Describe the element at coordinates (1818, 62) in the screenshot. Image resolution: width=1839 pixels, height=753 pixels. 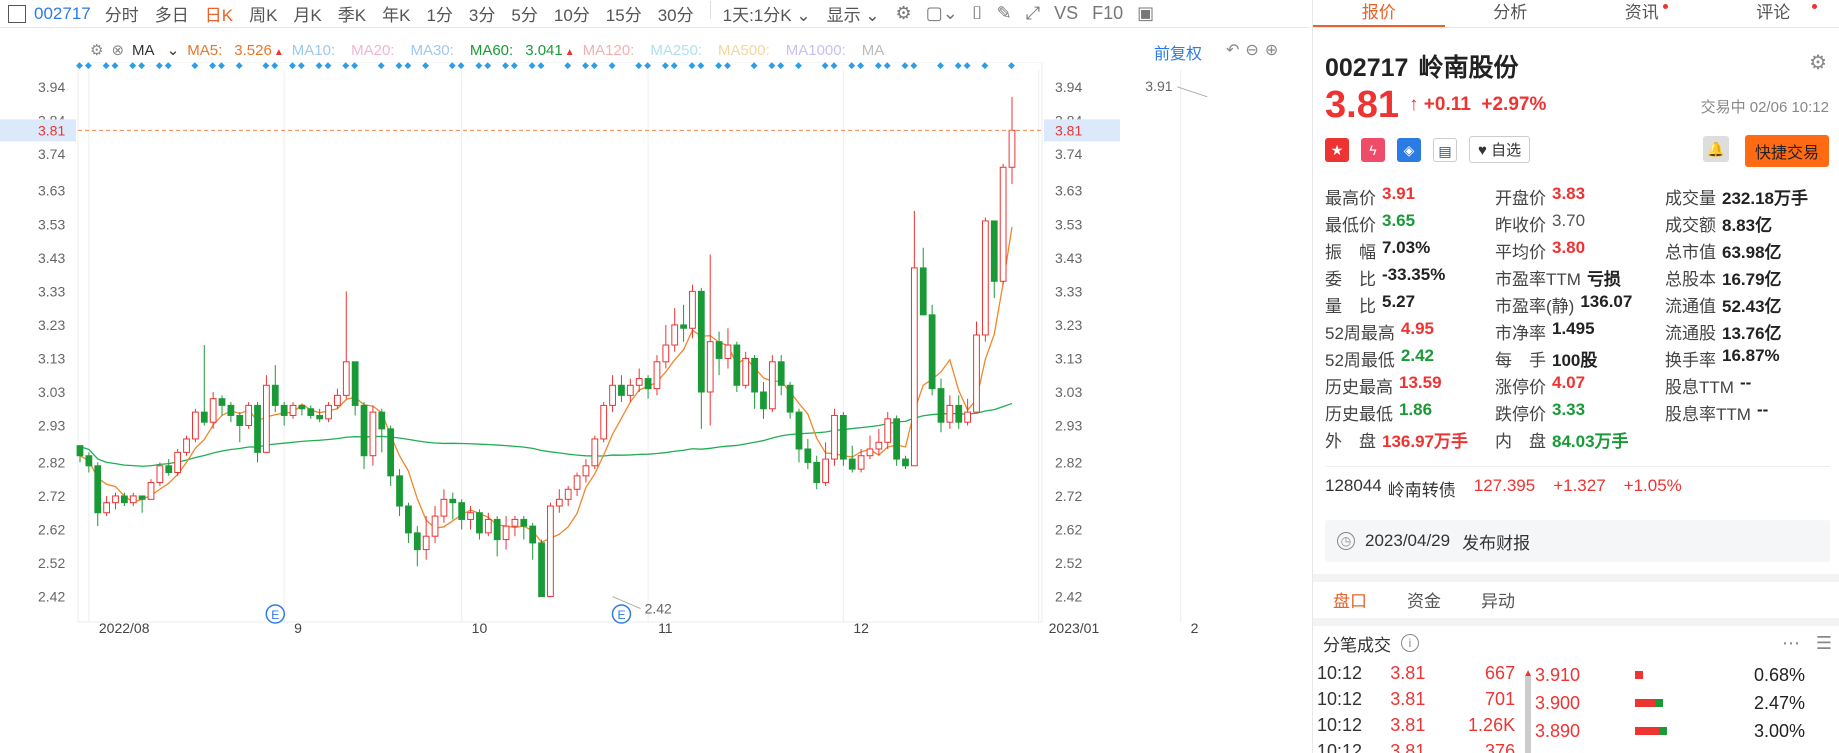
I see `panel-settings-icon: ⚙` at that location.